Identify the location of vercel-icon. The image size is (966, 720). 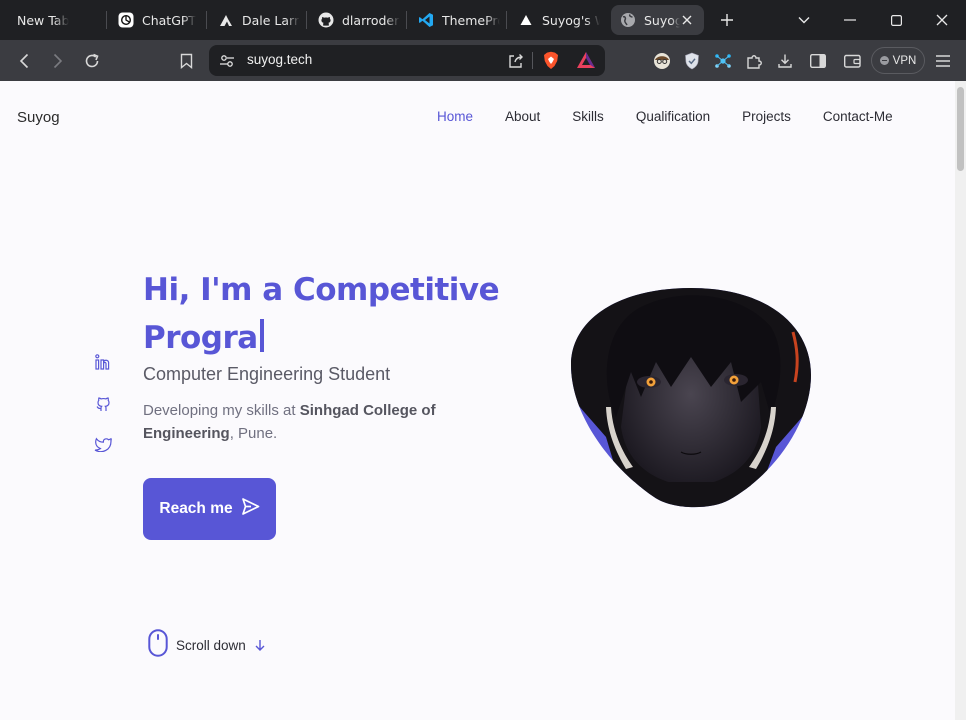
(526, 20).